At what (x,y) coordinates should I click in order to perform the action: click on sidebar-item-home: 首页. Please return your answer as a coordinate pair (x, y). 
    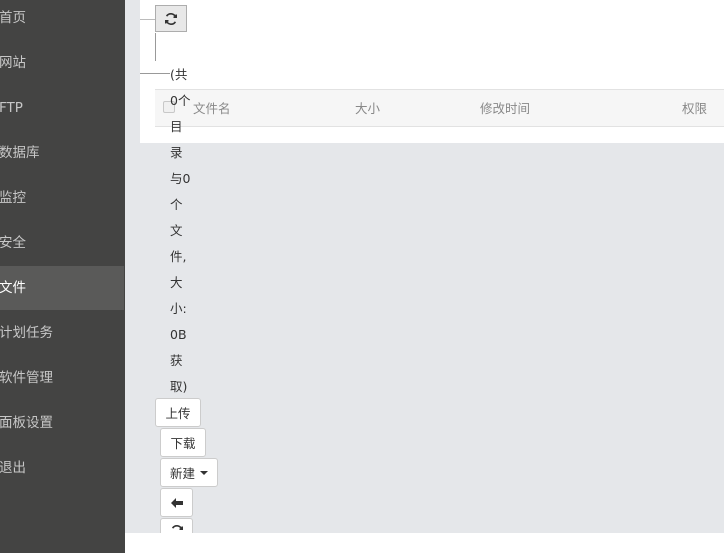
    Looking at the image, I should click on (62, 20).